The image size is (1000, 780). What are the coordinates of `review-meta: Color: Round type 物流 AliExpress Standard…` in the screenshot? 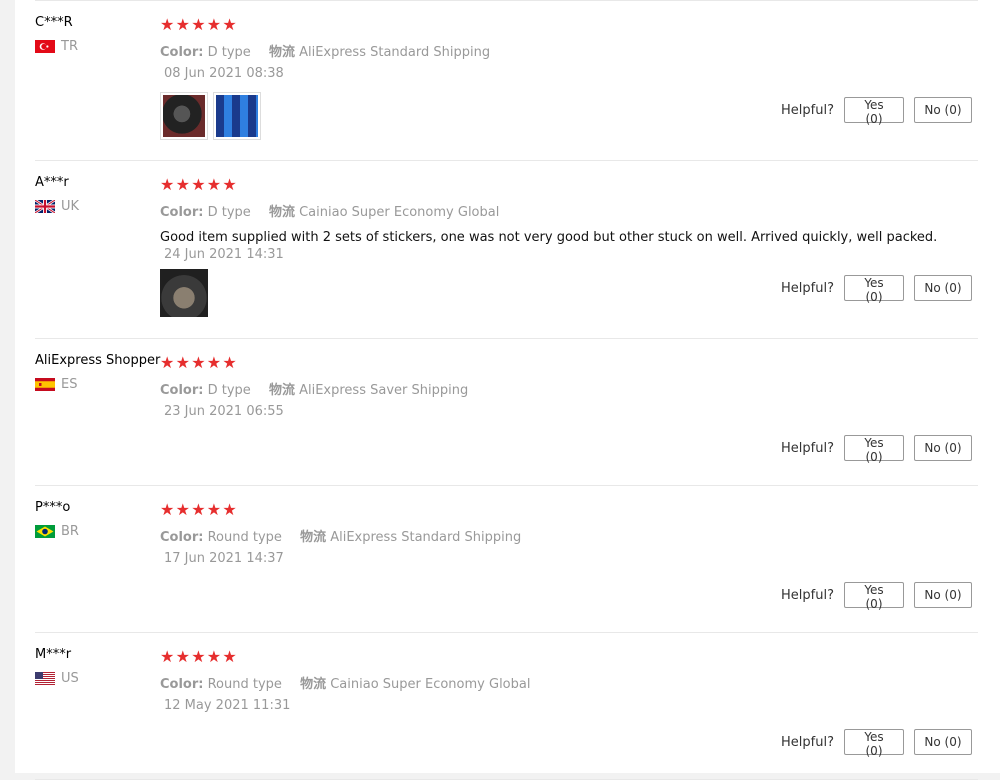 It's located at (569, 535).